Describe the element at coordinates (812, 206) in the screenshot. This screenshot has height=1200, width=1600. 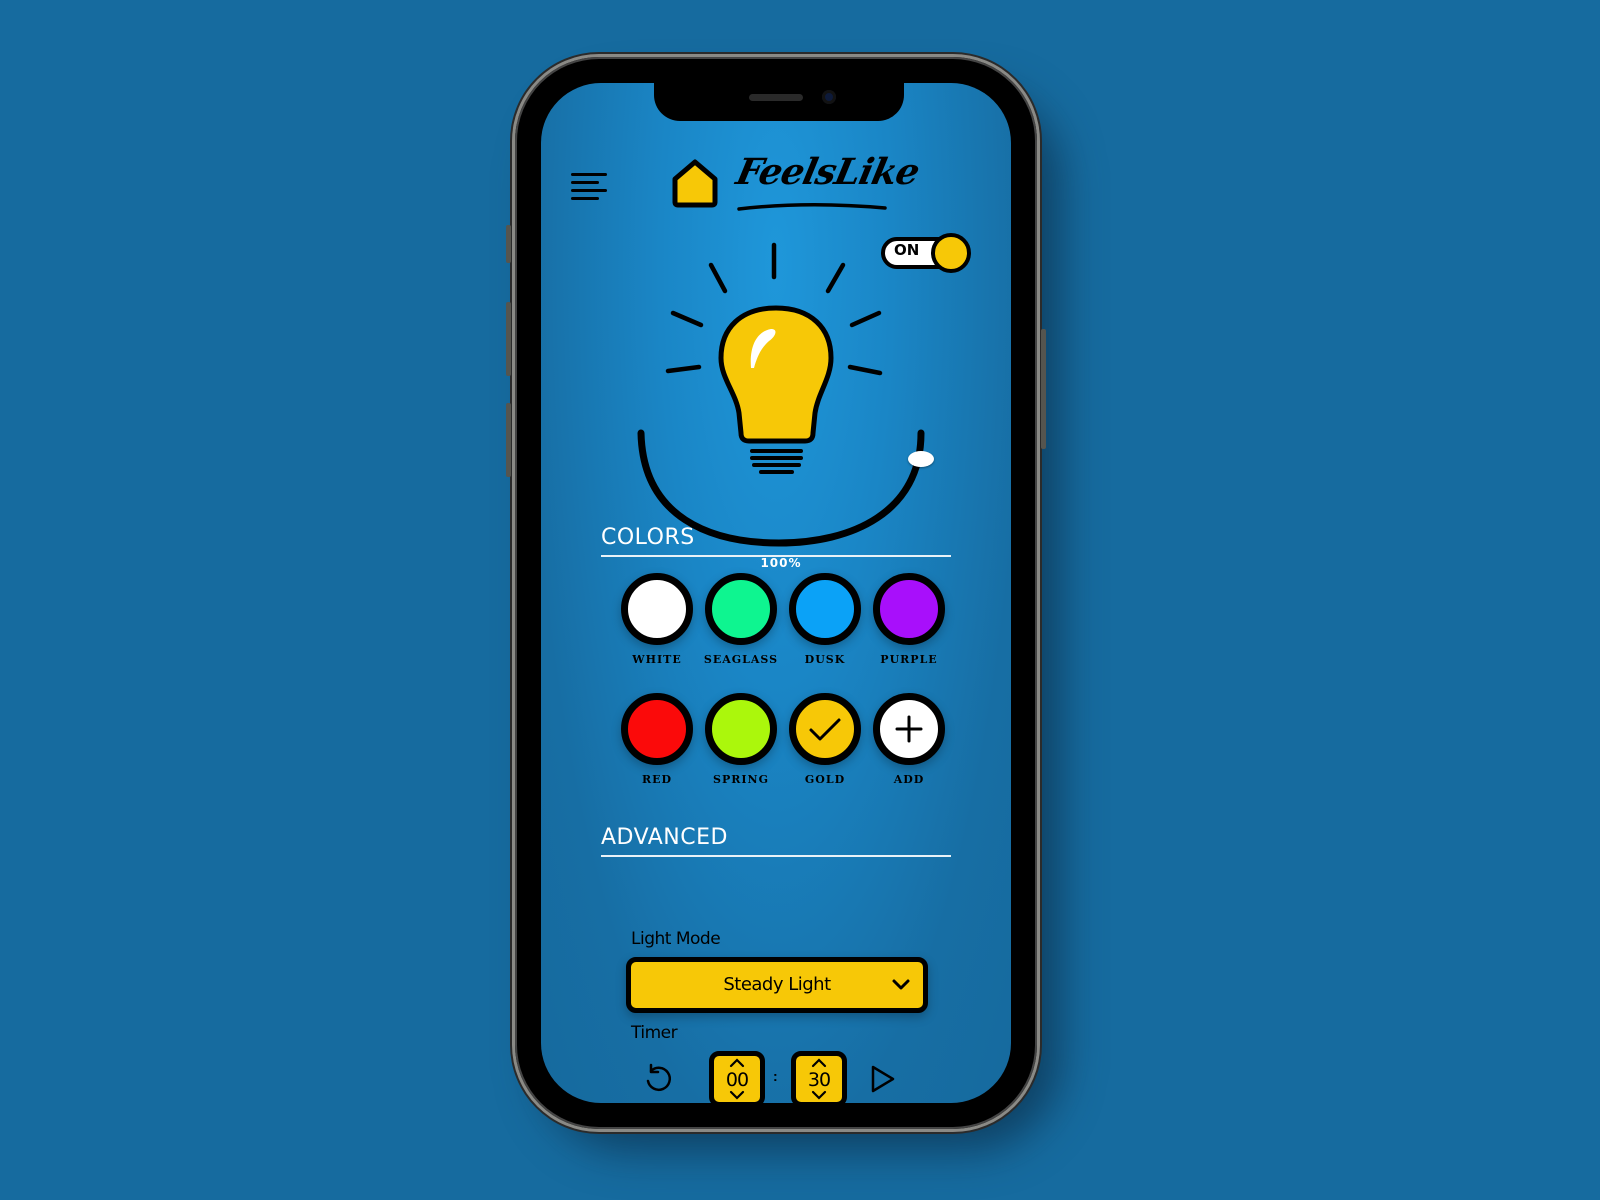
I see `logo-underline` at that location.